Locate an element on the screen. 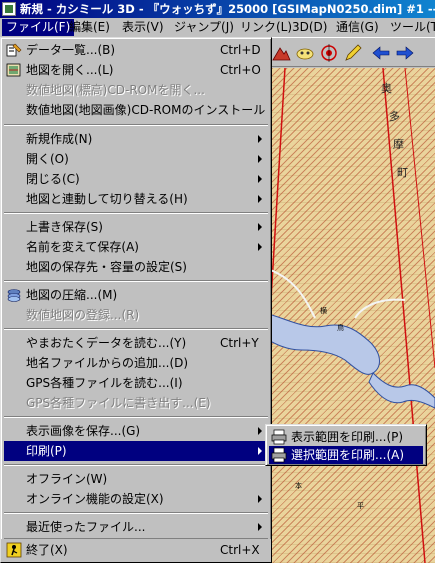 This screenshot has width=435, height=563. menu-view: 表示(V) is located at coordinates (143, 27).